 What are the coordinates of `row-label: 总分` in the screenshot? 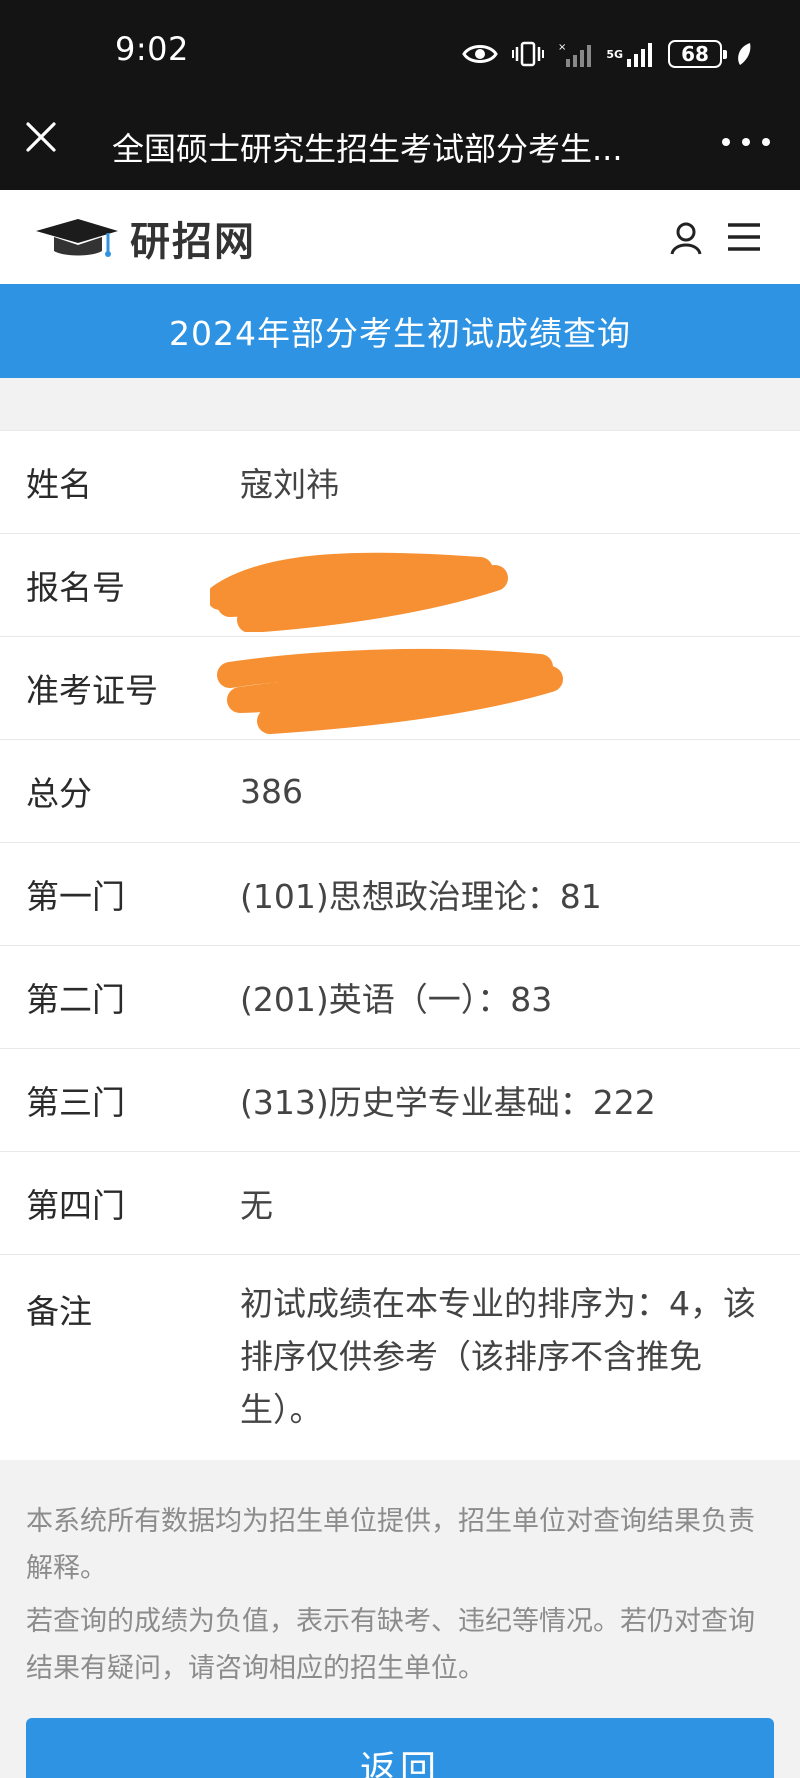 It's located at (59, 793).